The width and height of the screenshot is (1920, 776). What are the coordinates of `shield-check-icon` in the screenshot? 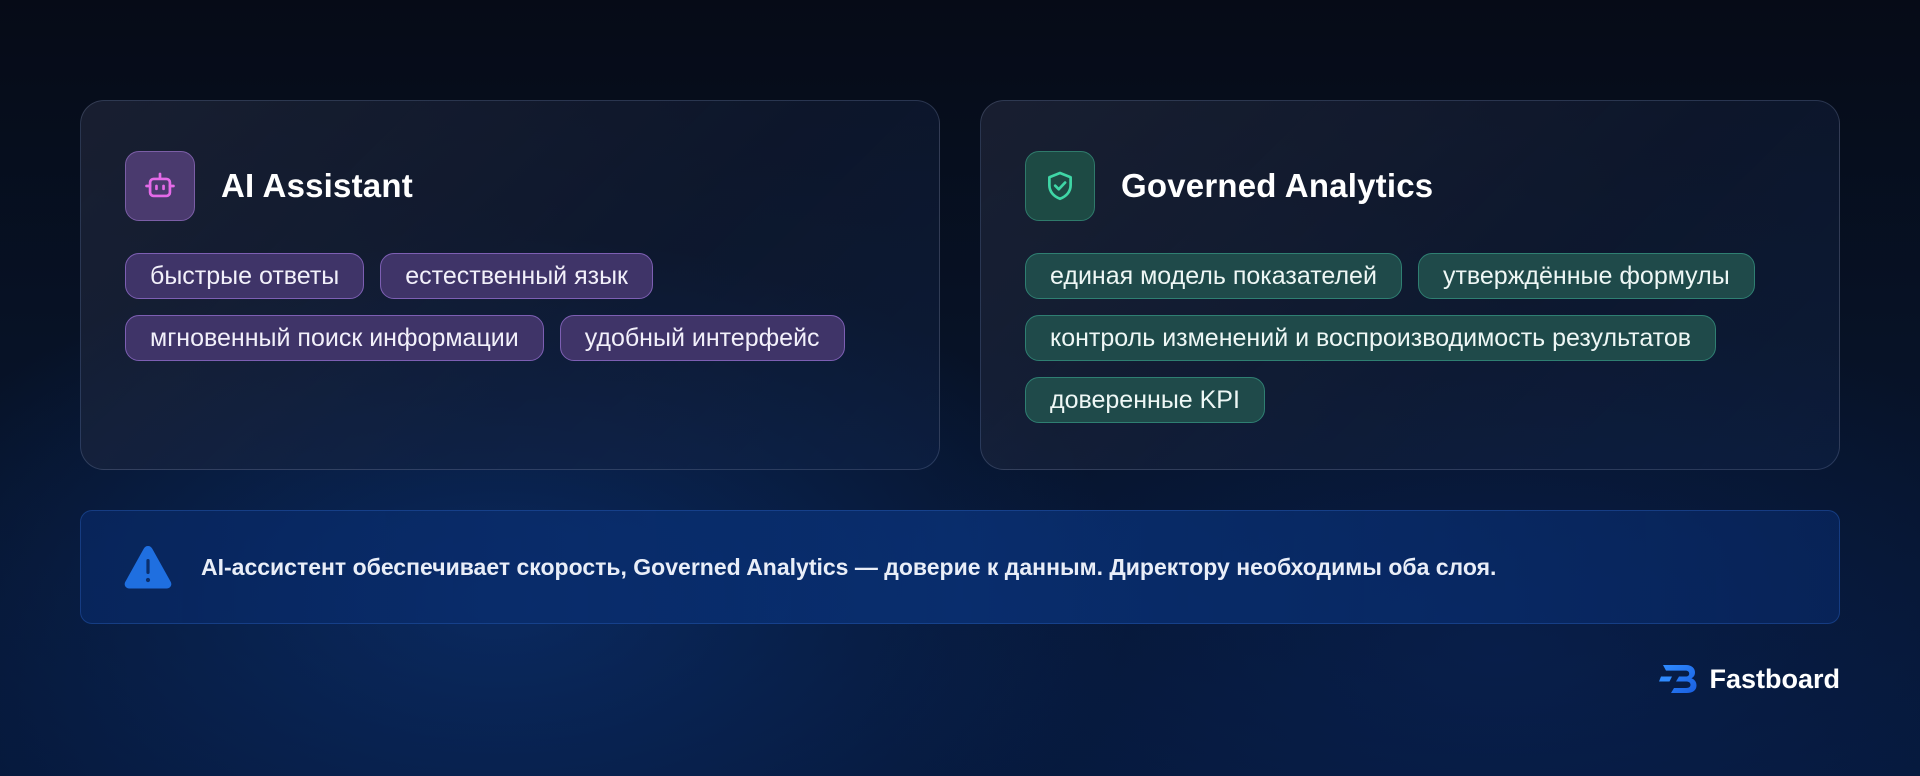 It's located at (1060, 186).